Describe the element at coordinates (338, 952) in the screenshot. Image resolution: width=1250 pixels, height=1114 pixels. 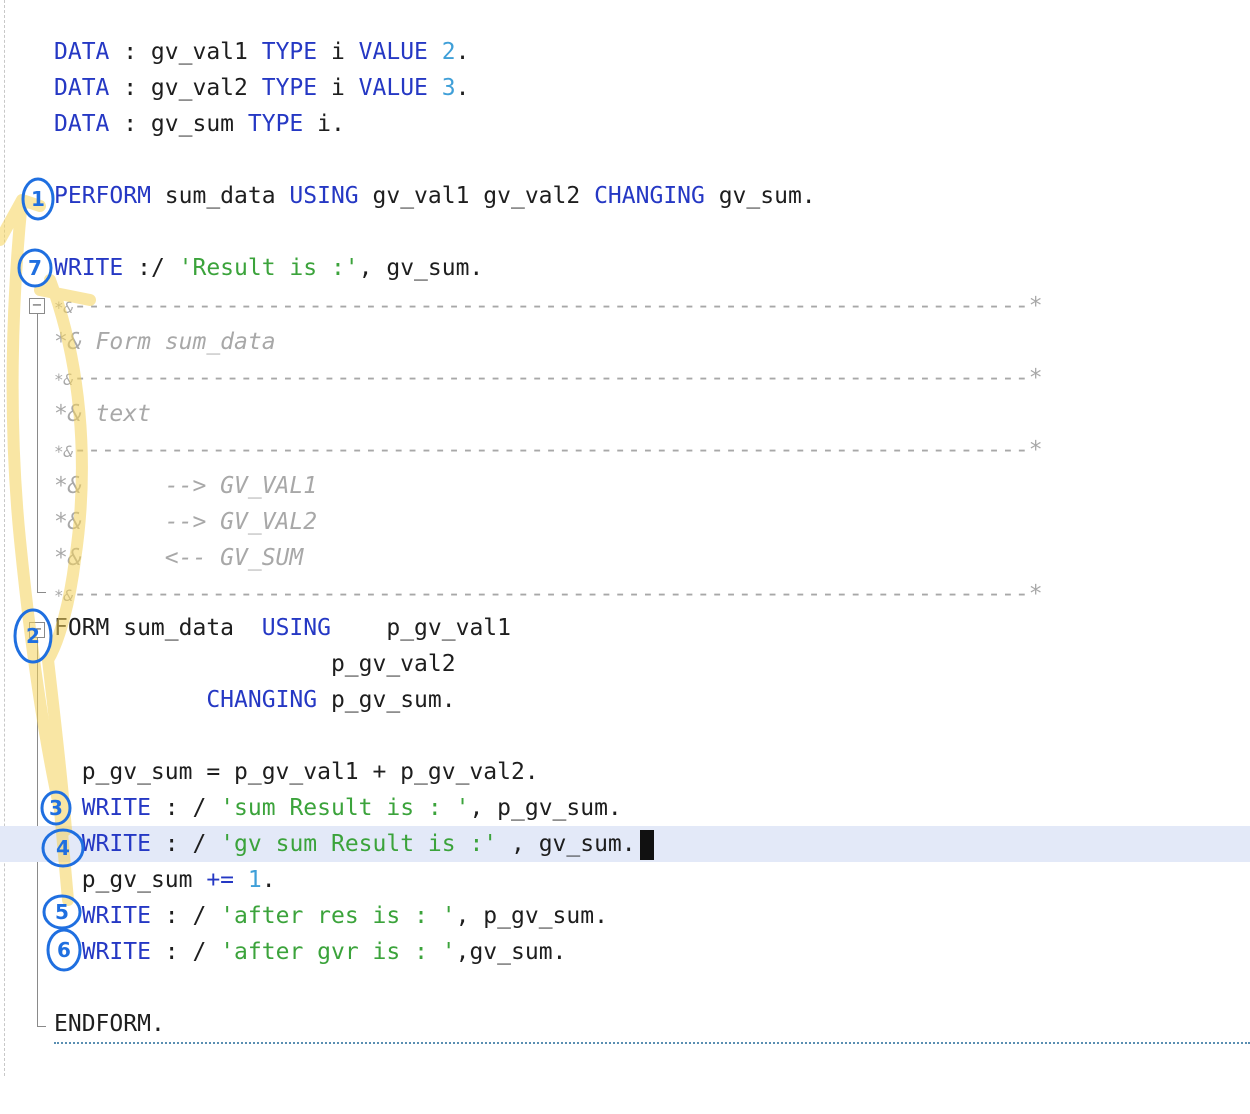
I see `string-literal: 'after gvr is : '` at that location.